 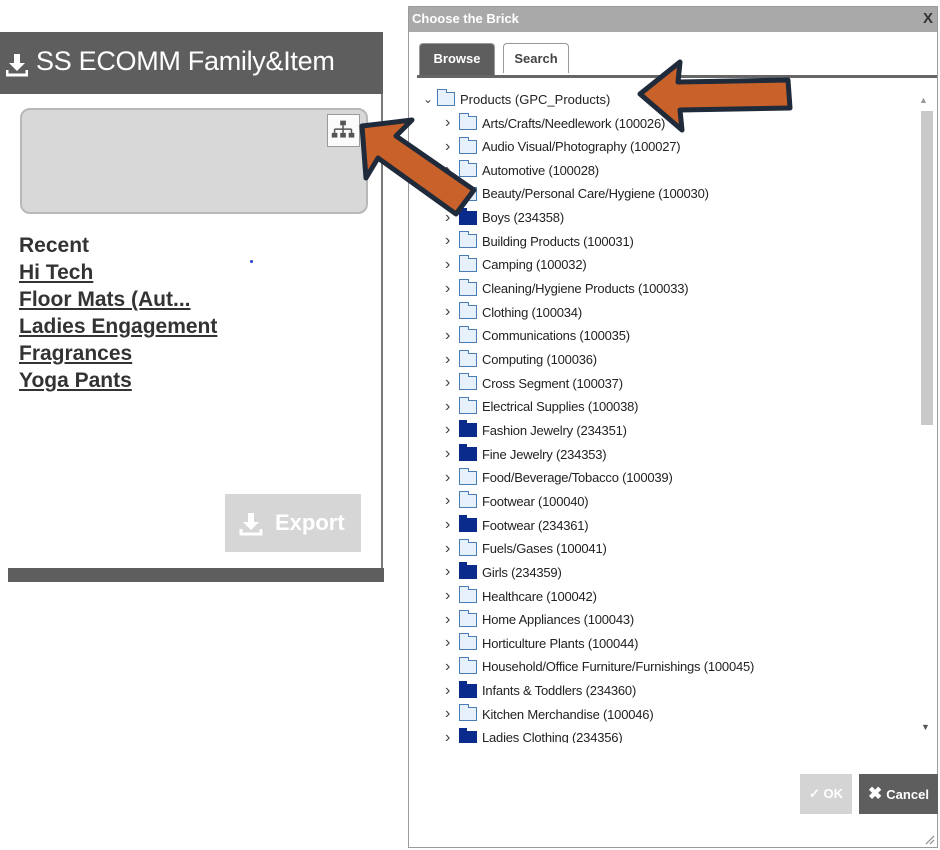 I want to click on tree-node: › Cleaning/Hygiene Products (100033), so click(x=567, y=289).